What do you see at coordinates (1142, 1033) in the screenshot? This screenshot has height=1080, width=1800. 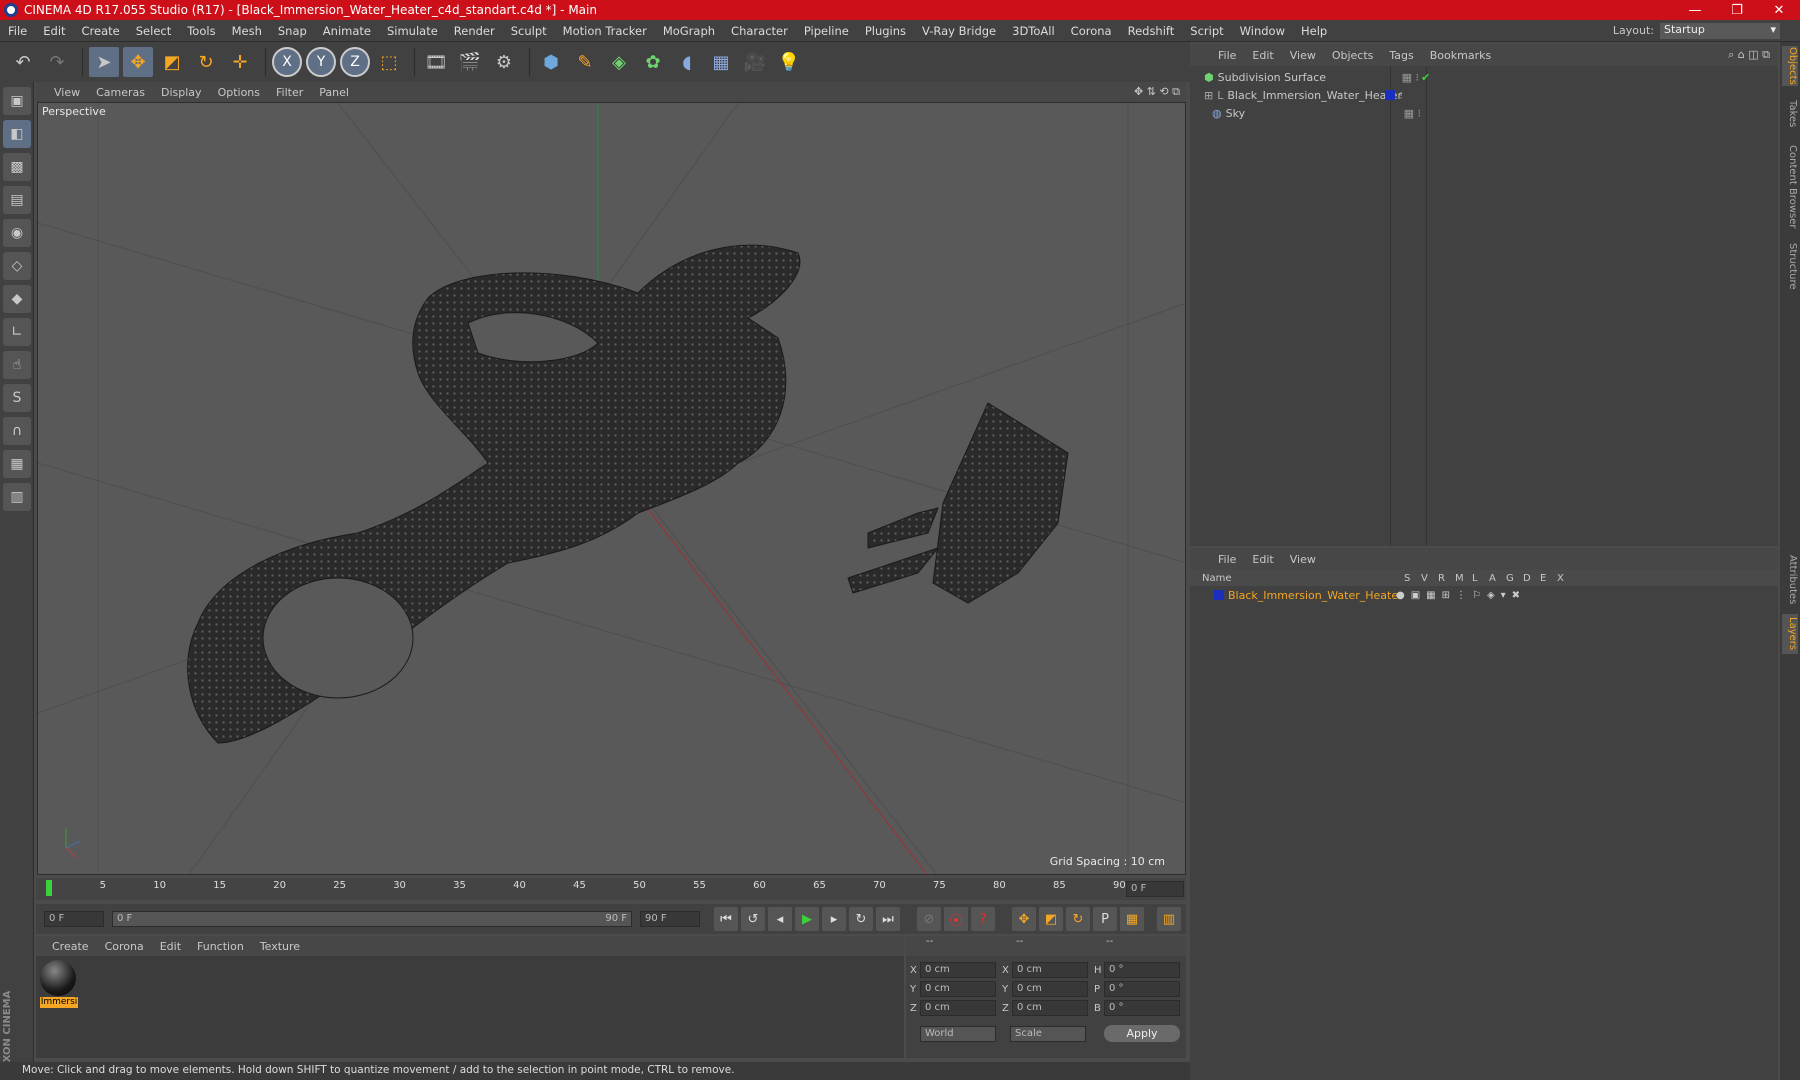 I see `apply-button: Apply` at bounding box center [1142, 1033].